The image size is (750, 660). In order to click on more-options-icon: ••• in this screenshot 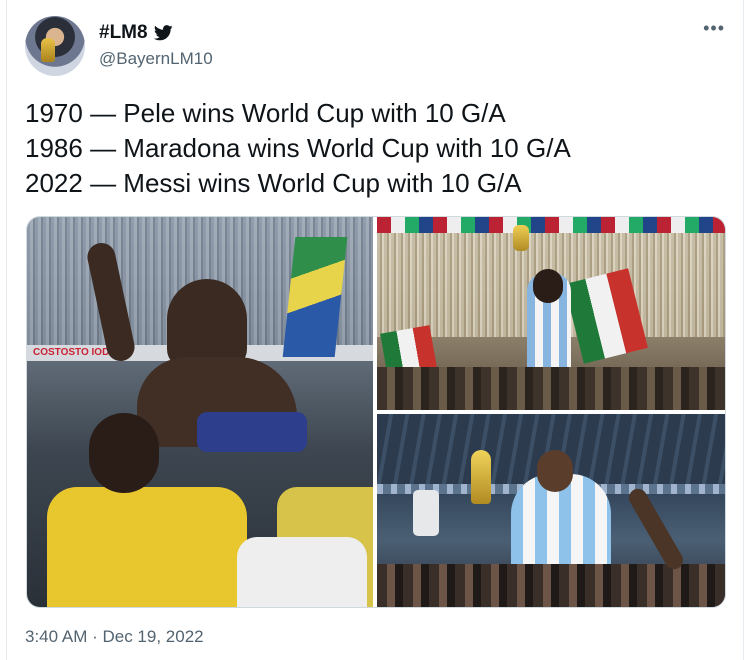, I will do `click(714, 28)`.